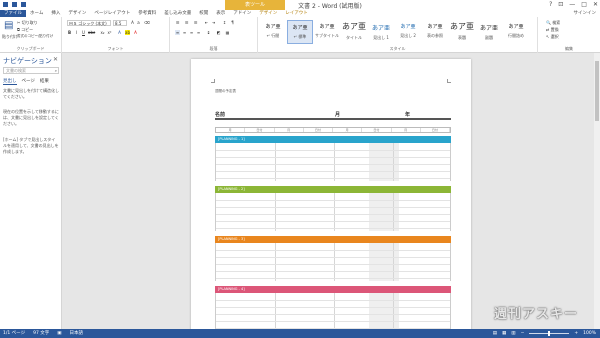  Describe the element at coordinates (76, 32) in the screenshot. I see `italic-icon: I` at that location.